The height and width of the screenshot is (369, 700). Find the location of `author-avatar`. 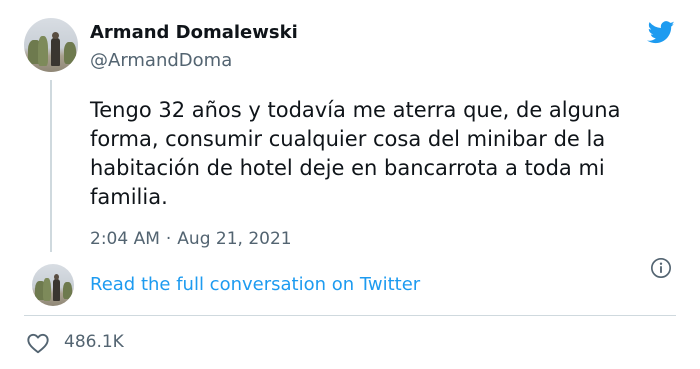

author-avatar is located at coordinates (51, 45).